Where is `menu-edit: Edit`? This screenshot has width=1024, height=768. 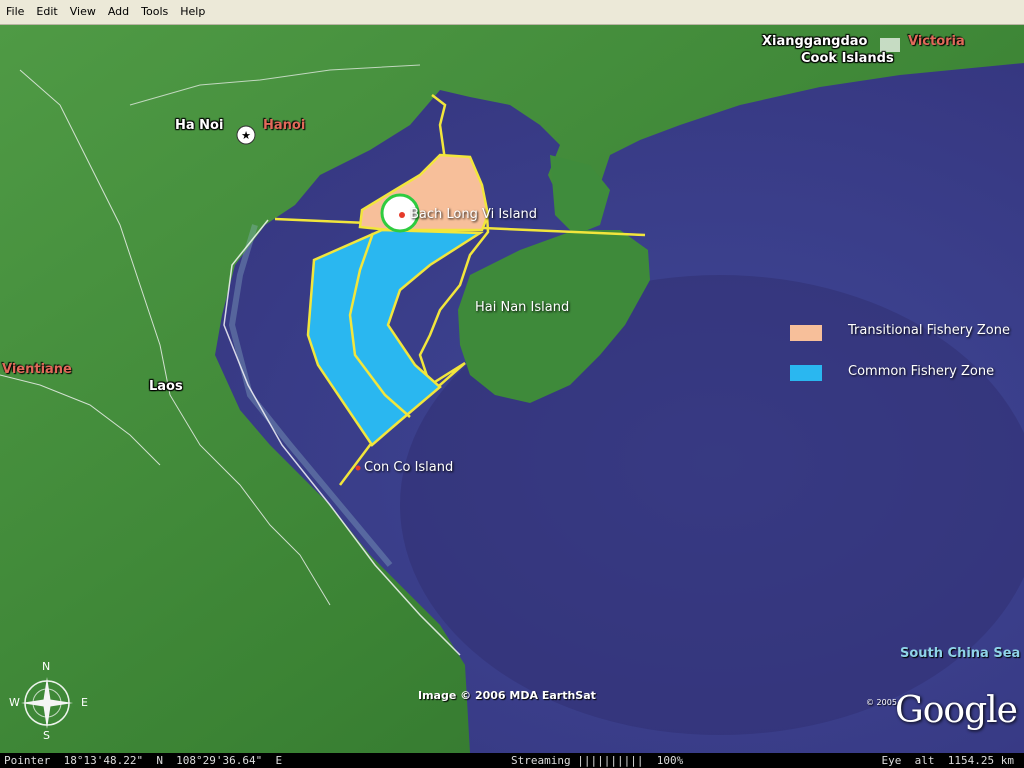
menu-edit: Edit is located at coordinates (46, 12).